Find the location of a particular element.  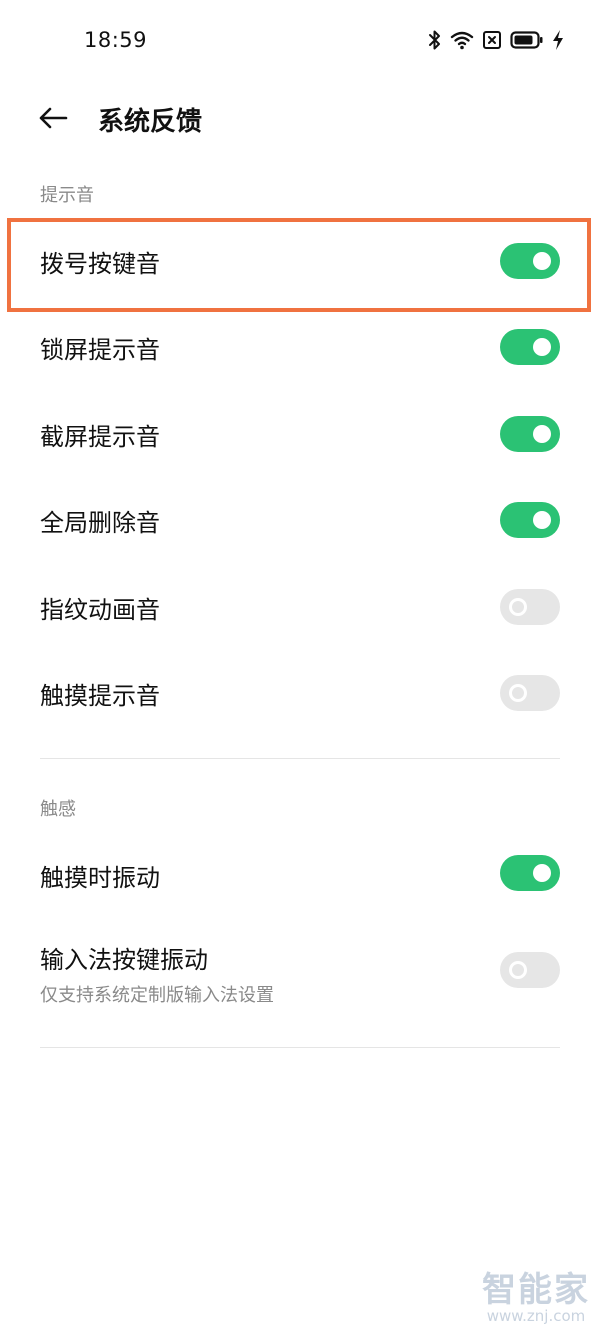

watermark-url: www.znj.com is located at coordinates (536, 1316).